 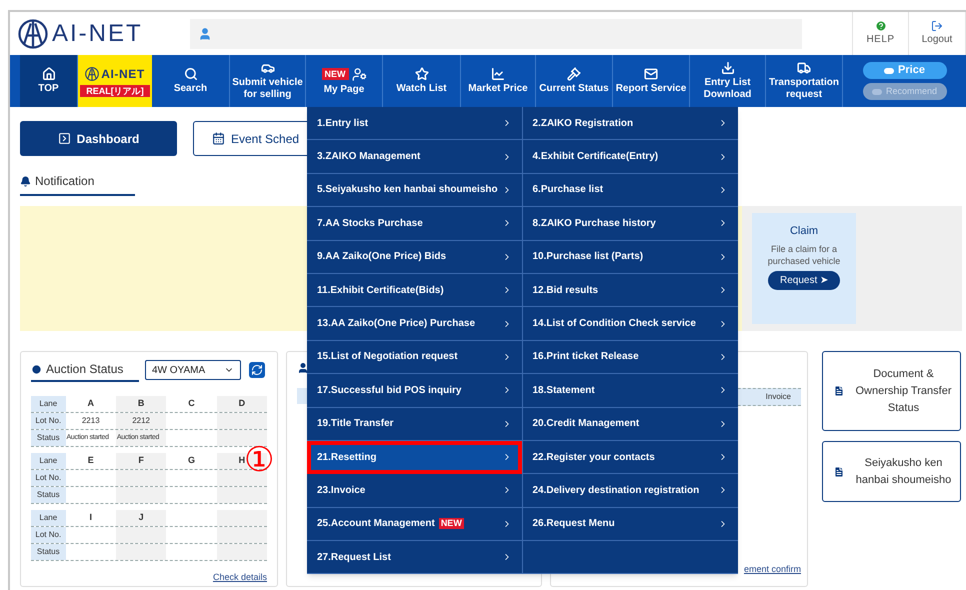 I want to click on home-icon, so click(x=49, y=74).